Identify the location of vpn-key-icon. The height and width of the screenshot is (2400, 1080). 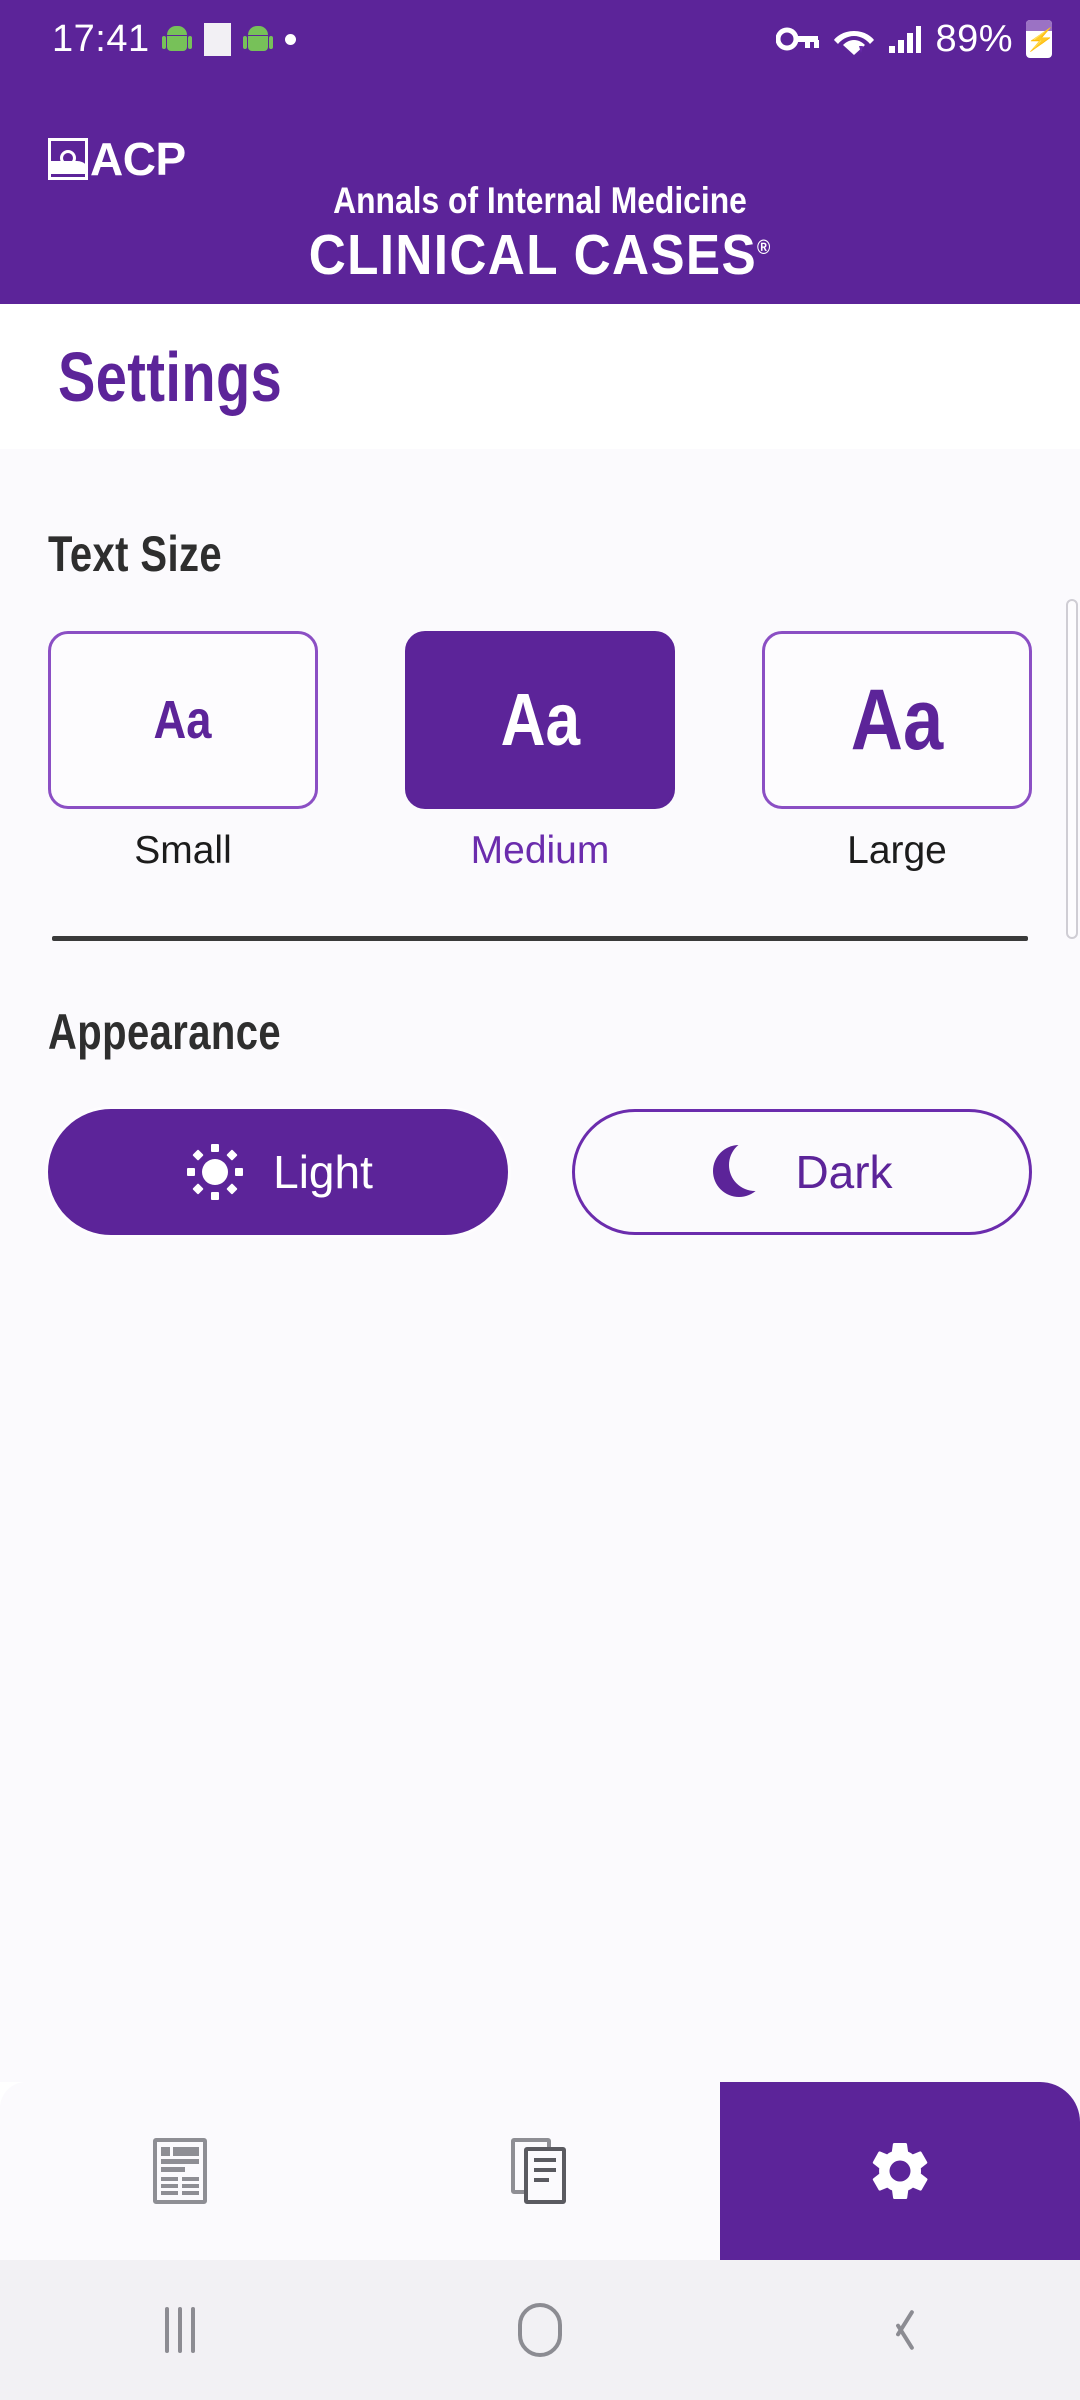
(798, 39).